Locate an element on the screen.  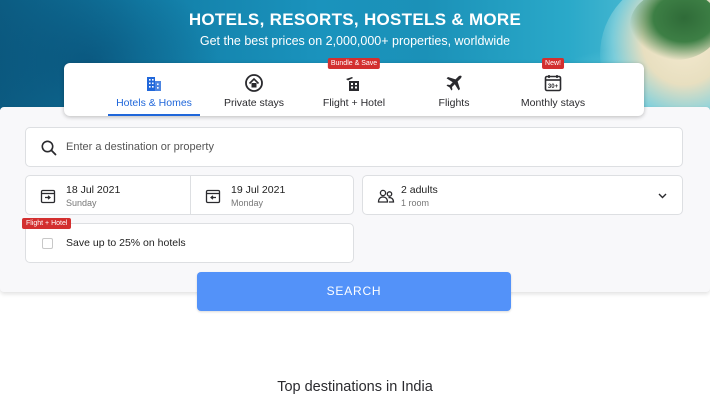
tab-label: Flight + Hotel is located at coordinates (354, 103).